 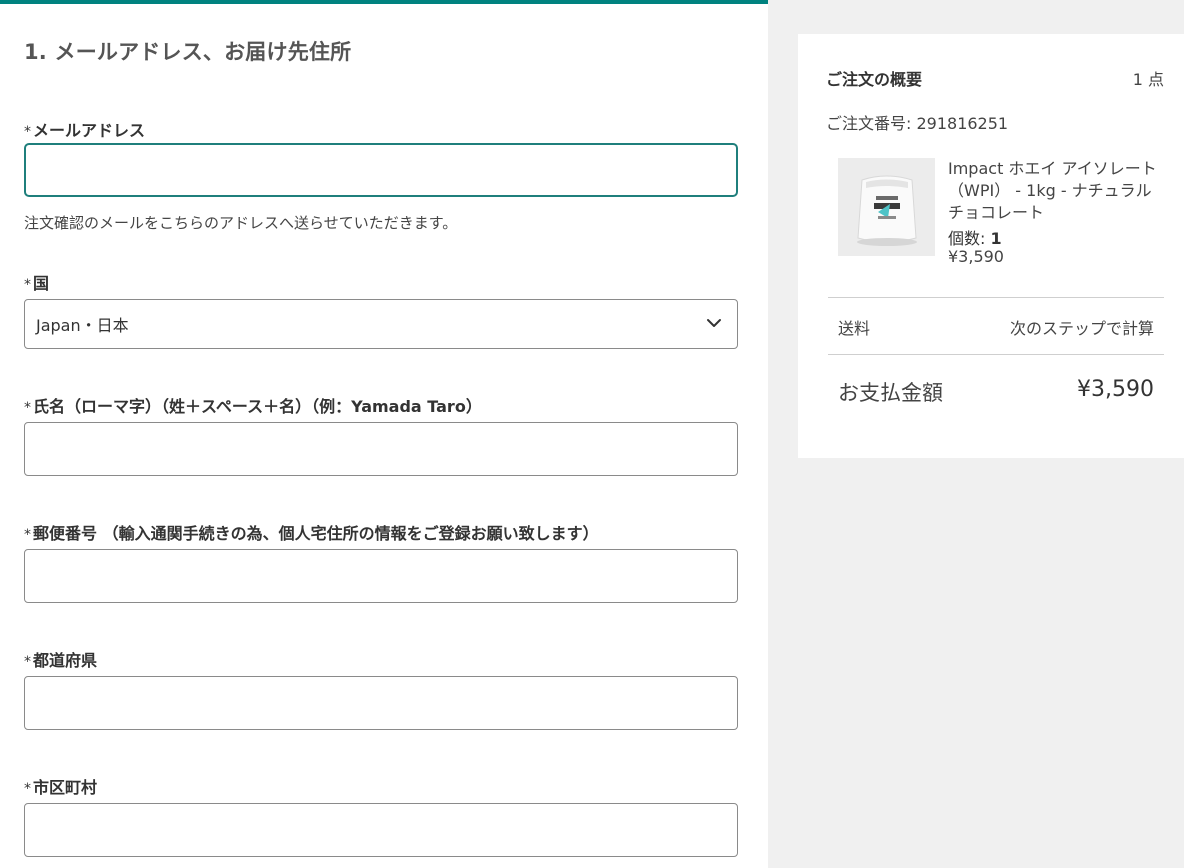 I want to click on product-image, so click(x=886, y=207).